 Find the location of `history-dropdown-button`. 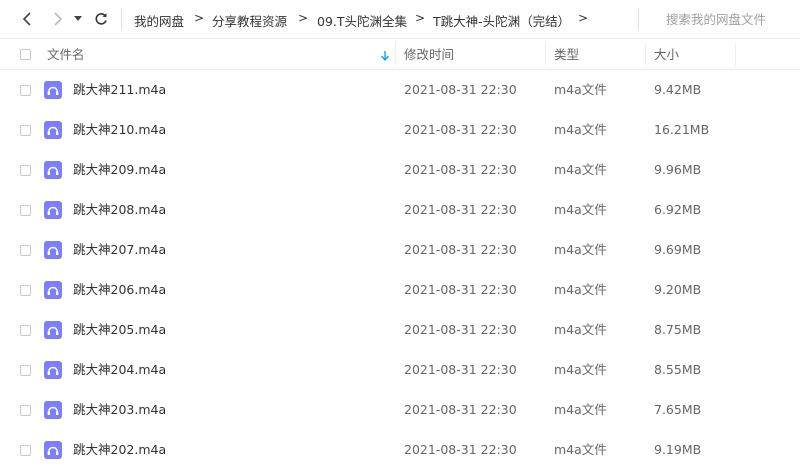

history-dropdown-button is located at coordinates (78, 19).